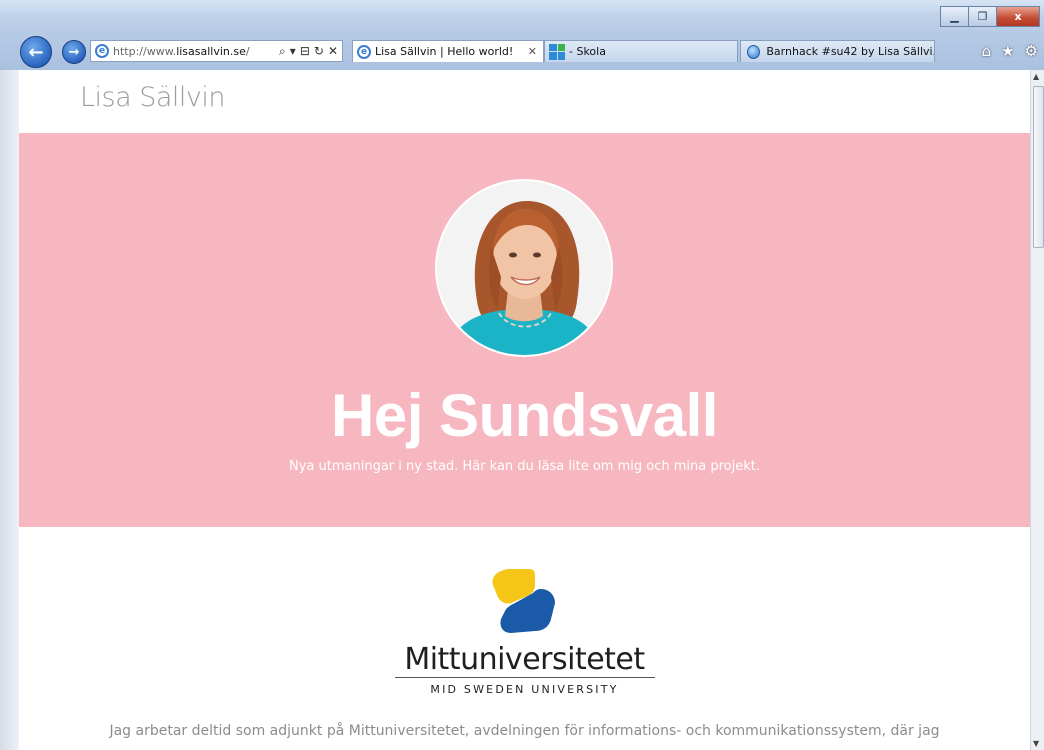 The height and width of the screenshot is (750, 1044). What do you see at coordinates (305, 51) in the screenshot?
I see `compatibility-view-icon: ⊟` at bounding box center [305, 51].